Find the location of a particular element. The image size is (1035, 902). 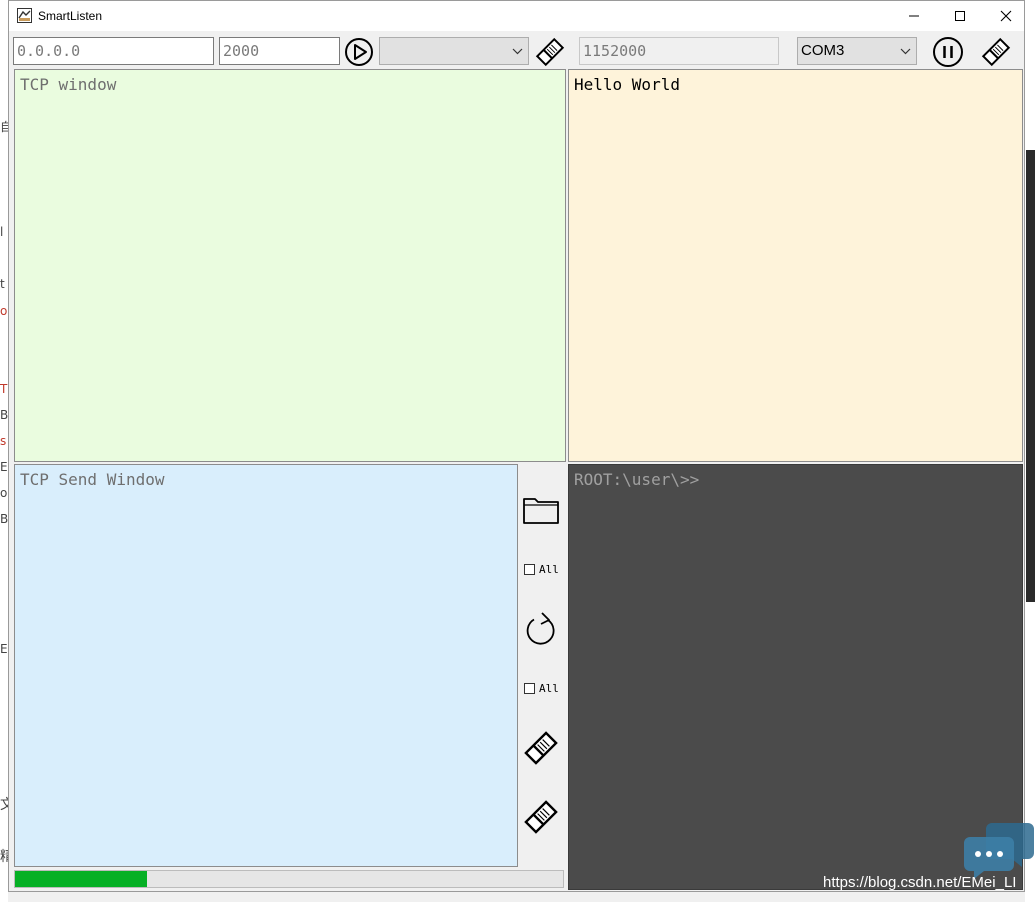

send-all-checkbox-1: All is located at coordinates (541, 569).